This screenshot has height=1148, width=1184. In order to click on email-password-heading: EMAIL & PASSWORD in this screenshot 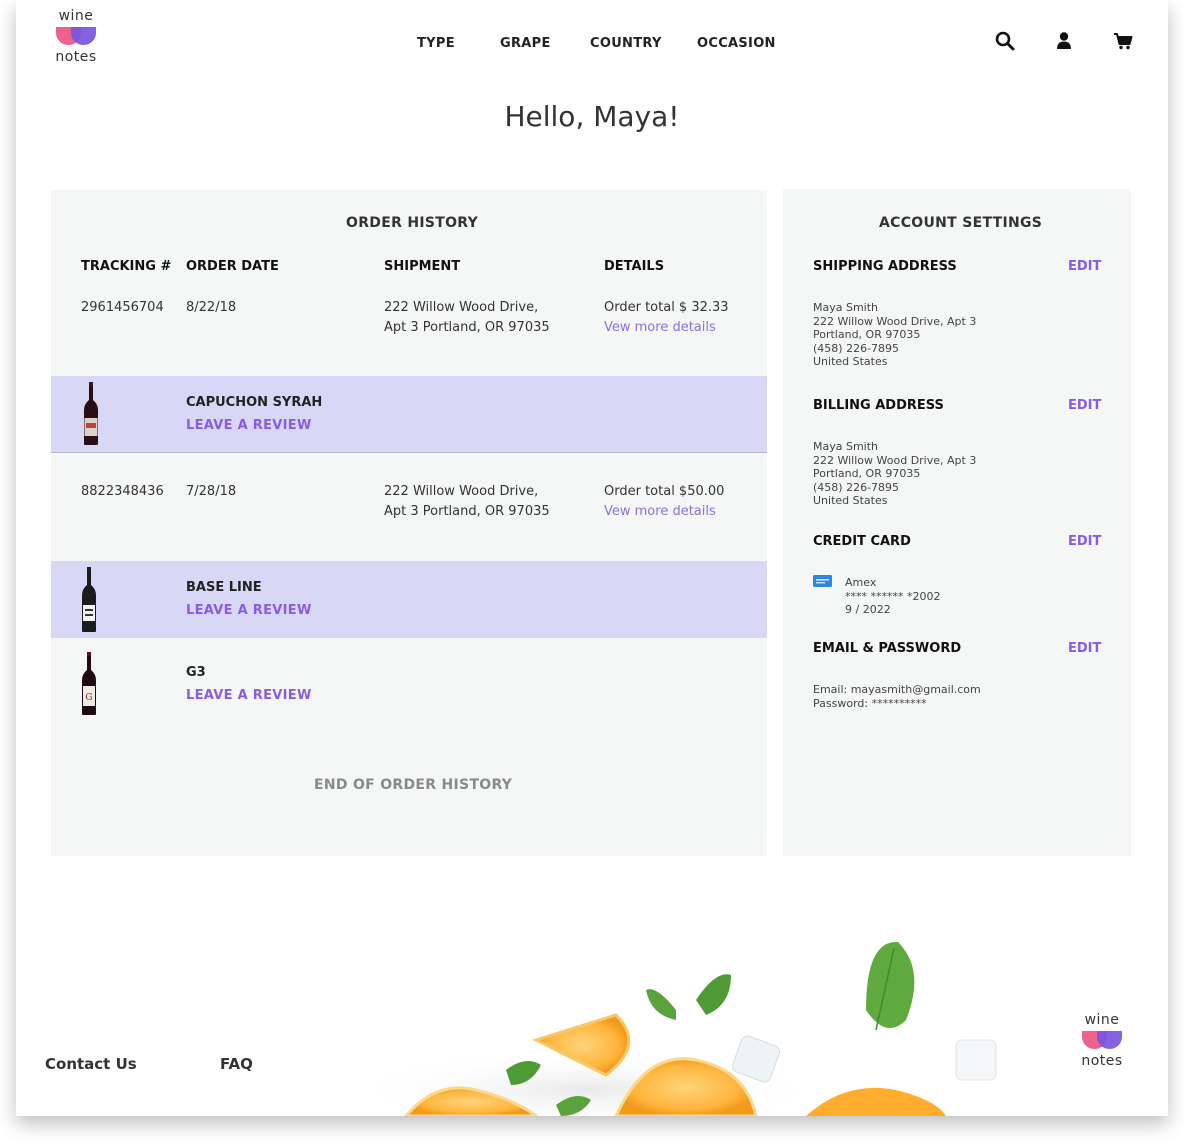, I will do `click(887, 648)`.